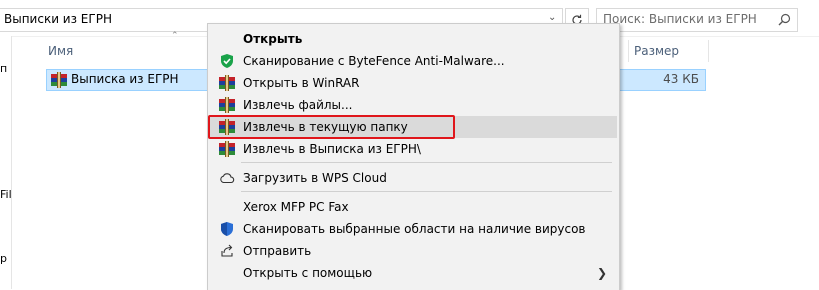 The image size is (819, 290). I want to click on search-placeholder: Поиск: Выписки из ЕГРН, so click(680, 19).